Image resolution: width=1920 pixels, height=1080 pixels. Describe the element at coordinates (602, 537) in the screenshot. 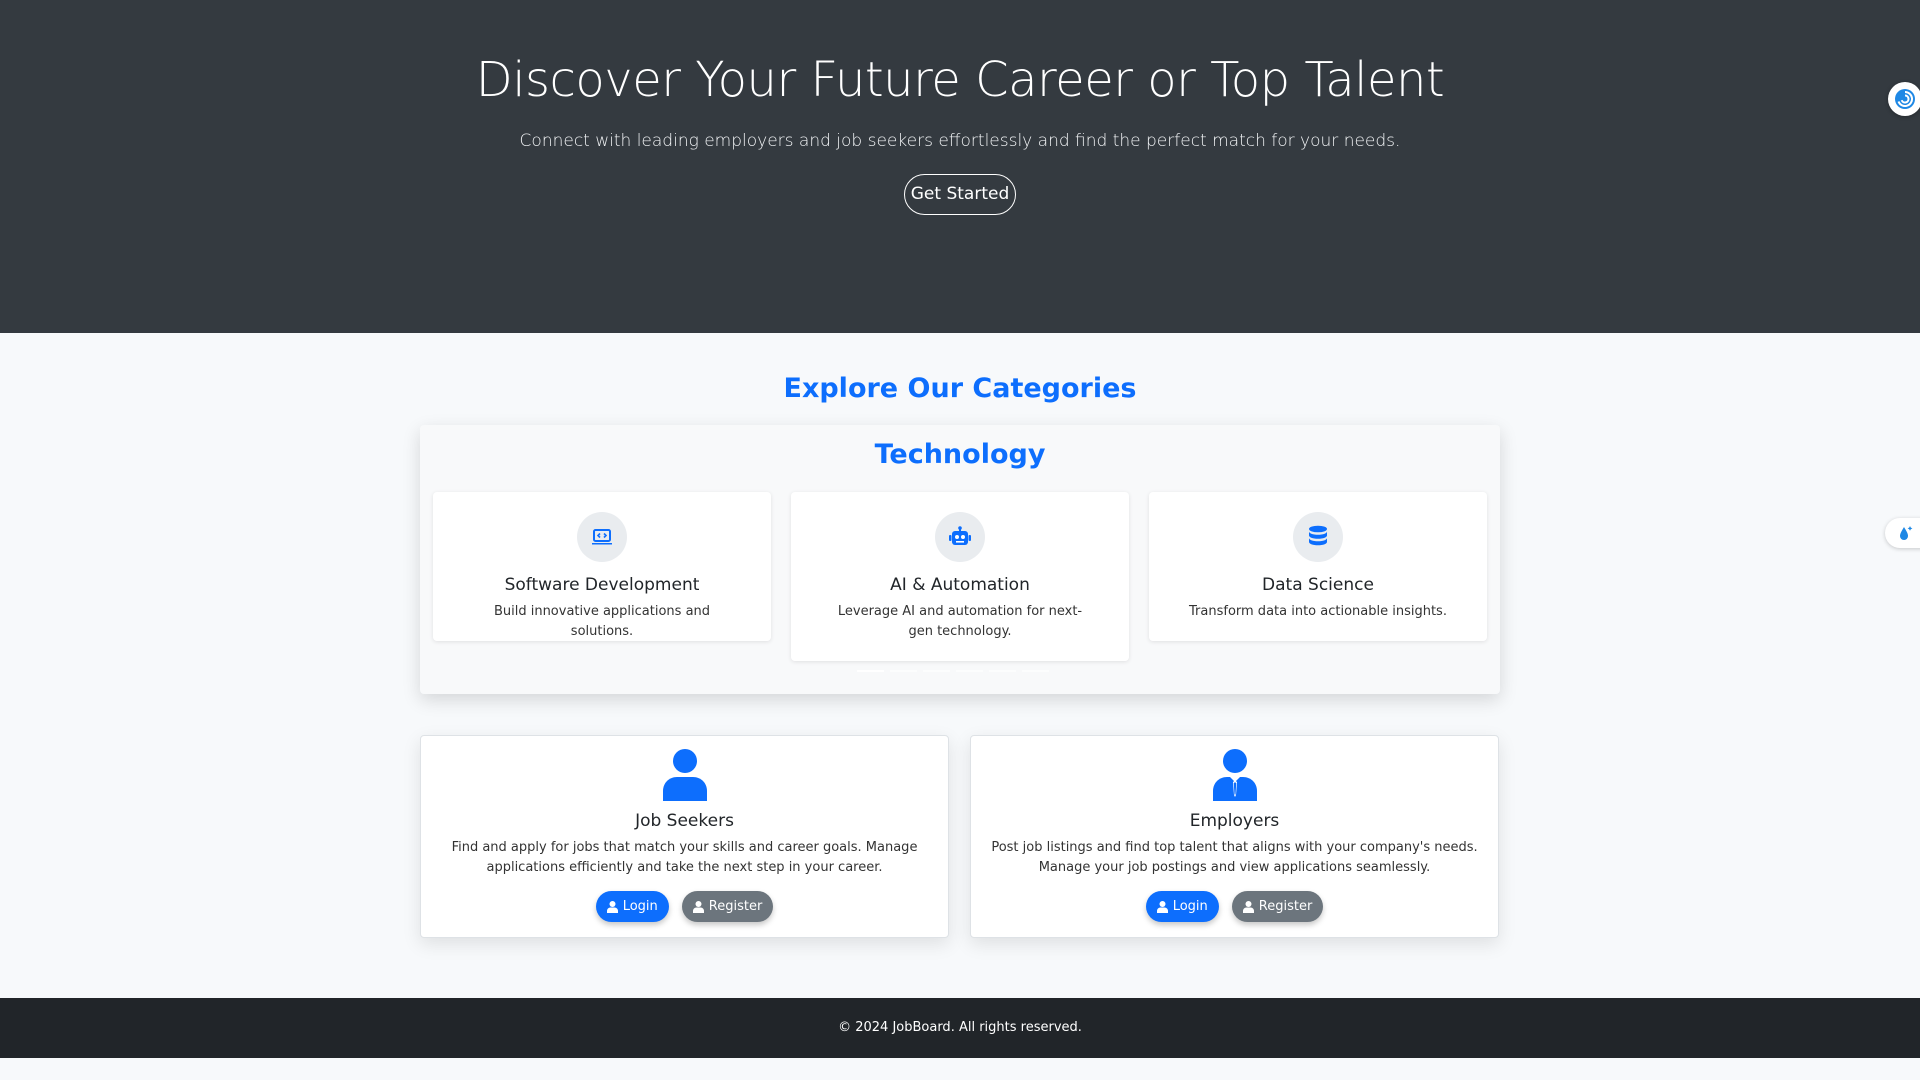

I see `laptop-code-icon` at that location.